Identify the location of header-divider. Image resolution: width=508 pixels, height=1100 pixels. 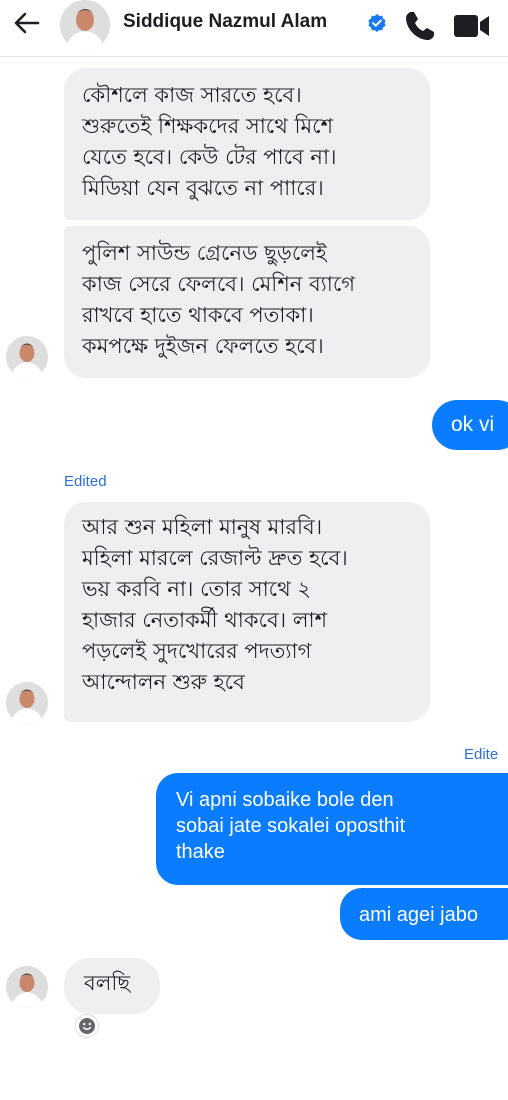
(254, 56).